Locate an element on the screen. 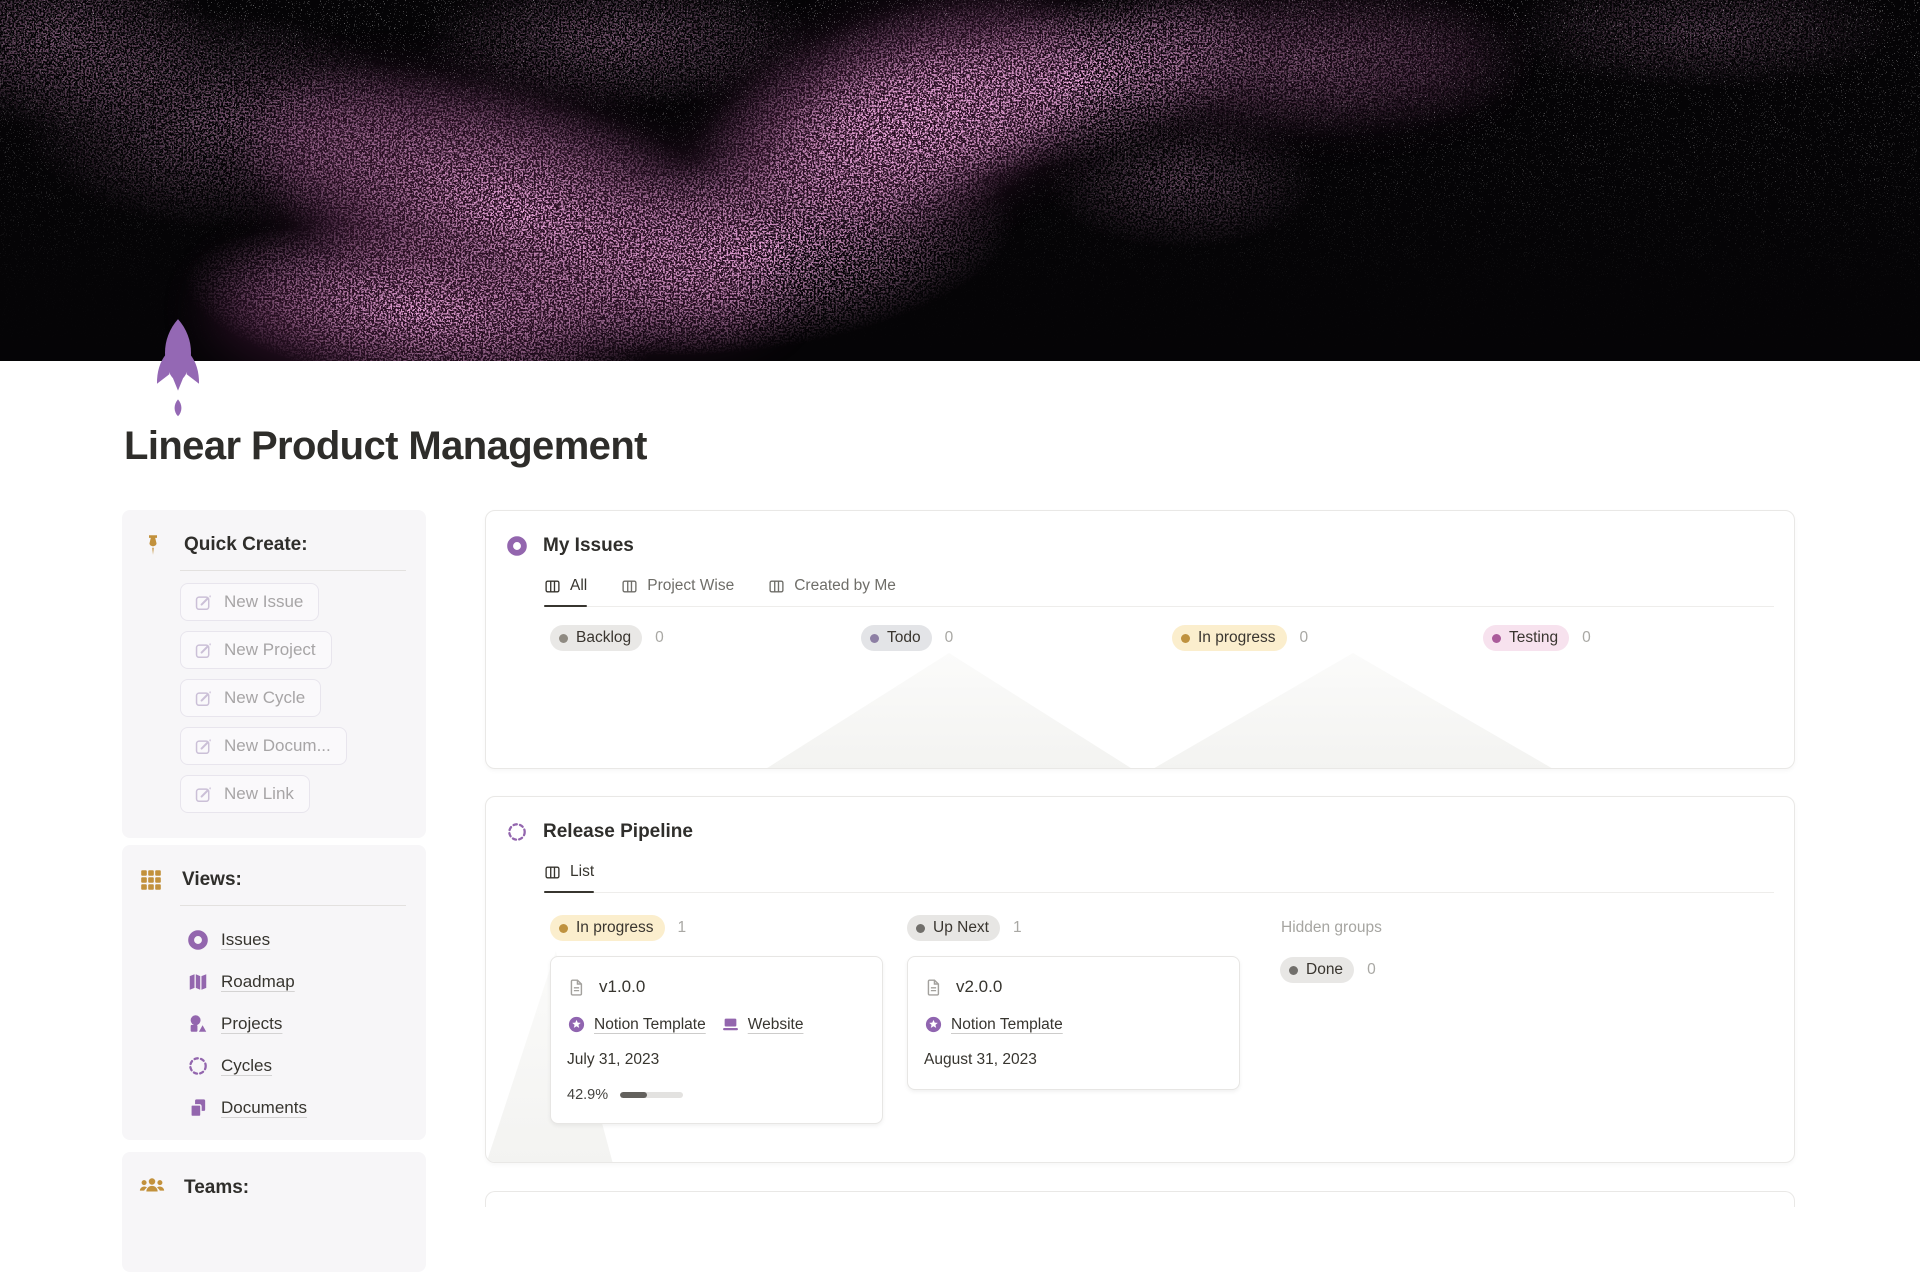 This screenshot has height=1272, width=1920. website-link: Website is located at coordinates (762, 1024).